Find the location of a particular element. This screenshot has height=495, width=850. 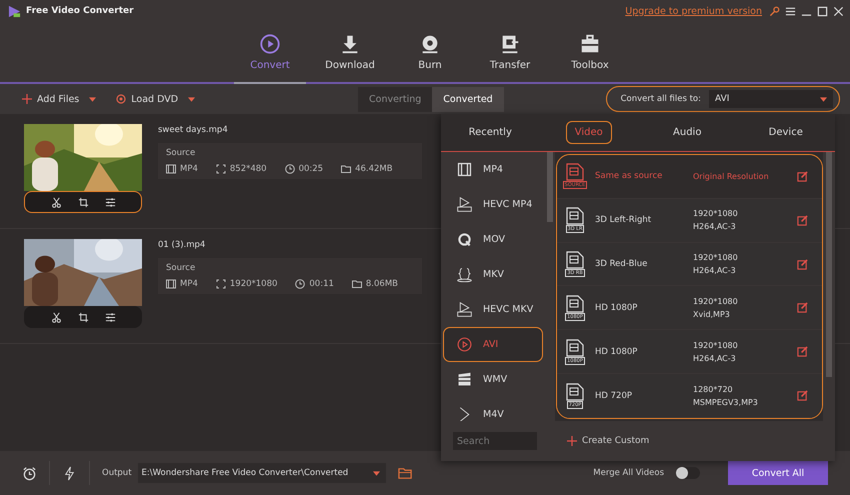

duration-text: 00:25 is located at coordinates (311, 169).